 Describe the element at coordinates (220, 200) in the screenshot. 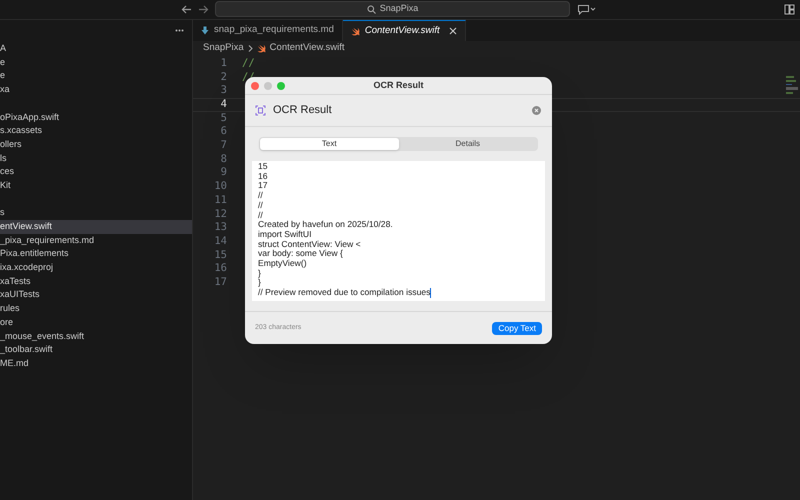

I see `line-number: 11` at that location.